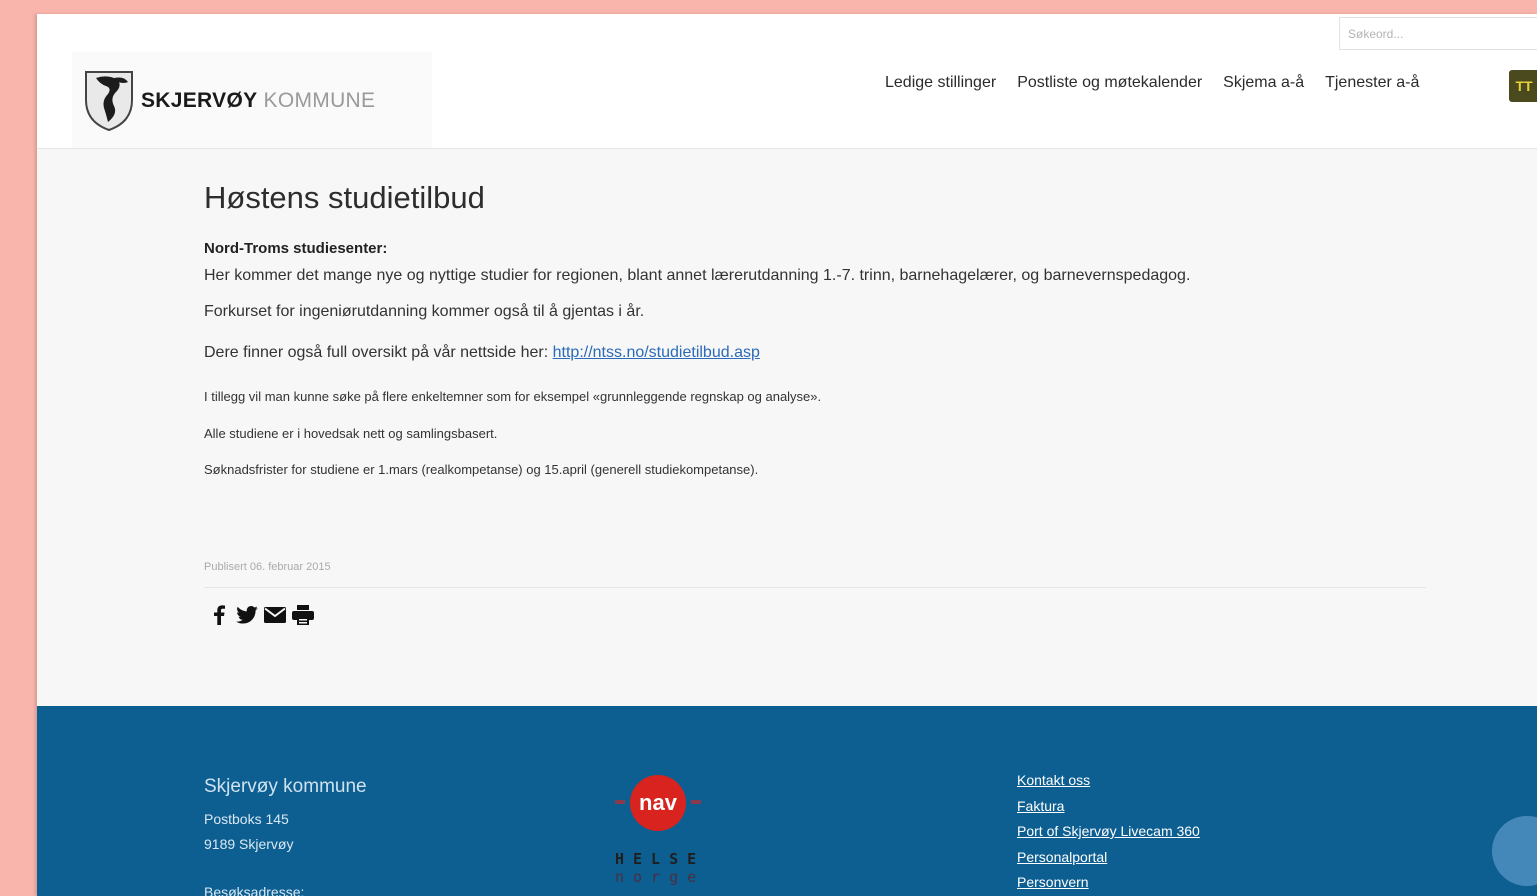 The width and height of the screenshot is (1537, 896). I want to click on facebook-icon, so click(219, 615).